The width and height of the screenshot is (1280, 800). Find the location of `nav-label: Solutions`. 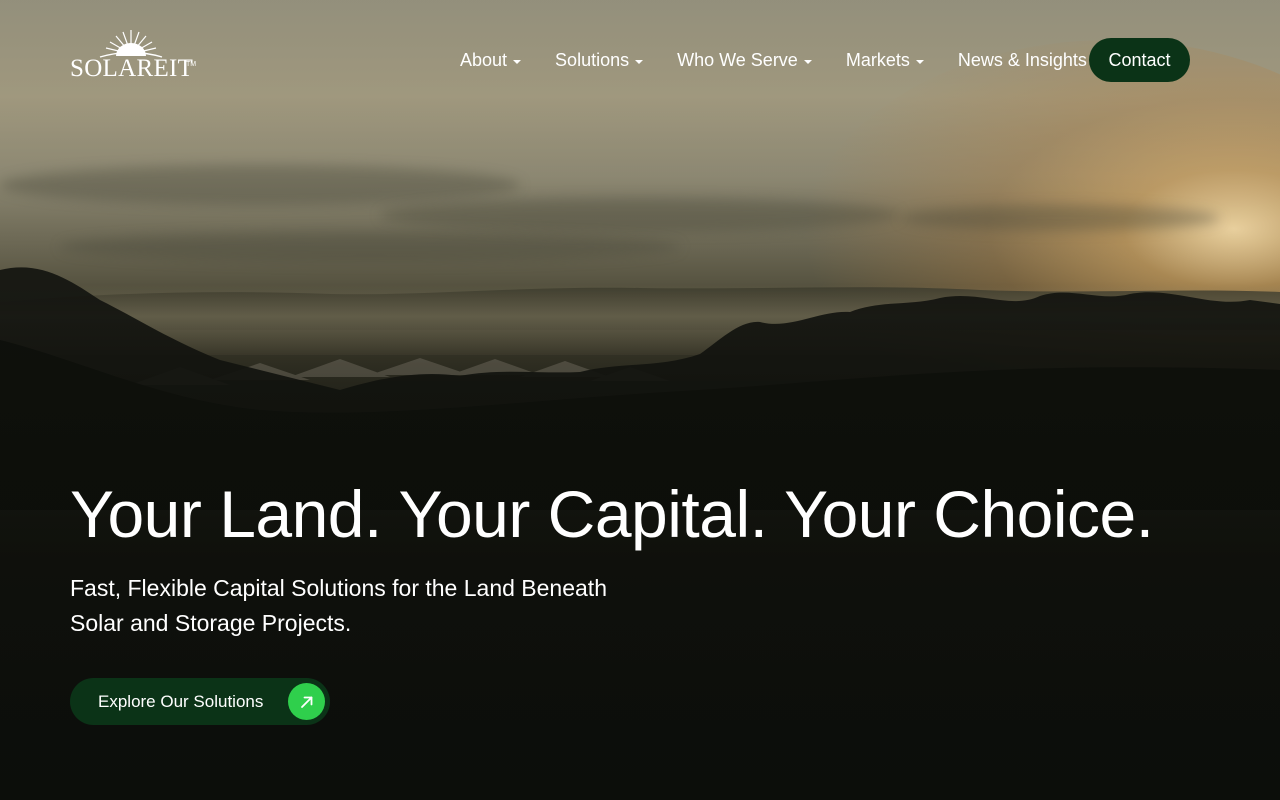

nav-label: Solutions is located at coordinates (592, 59).